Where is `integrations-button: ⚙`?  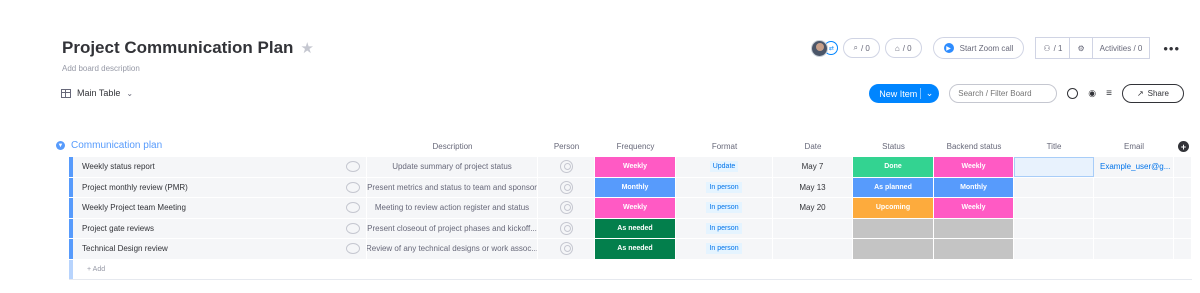
integrations-button: ⚙ is located at coordinates (1081, 48).